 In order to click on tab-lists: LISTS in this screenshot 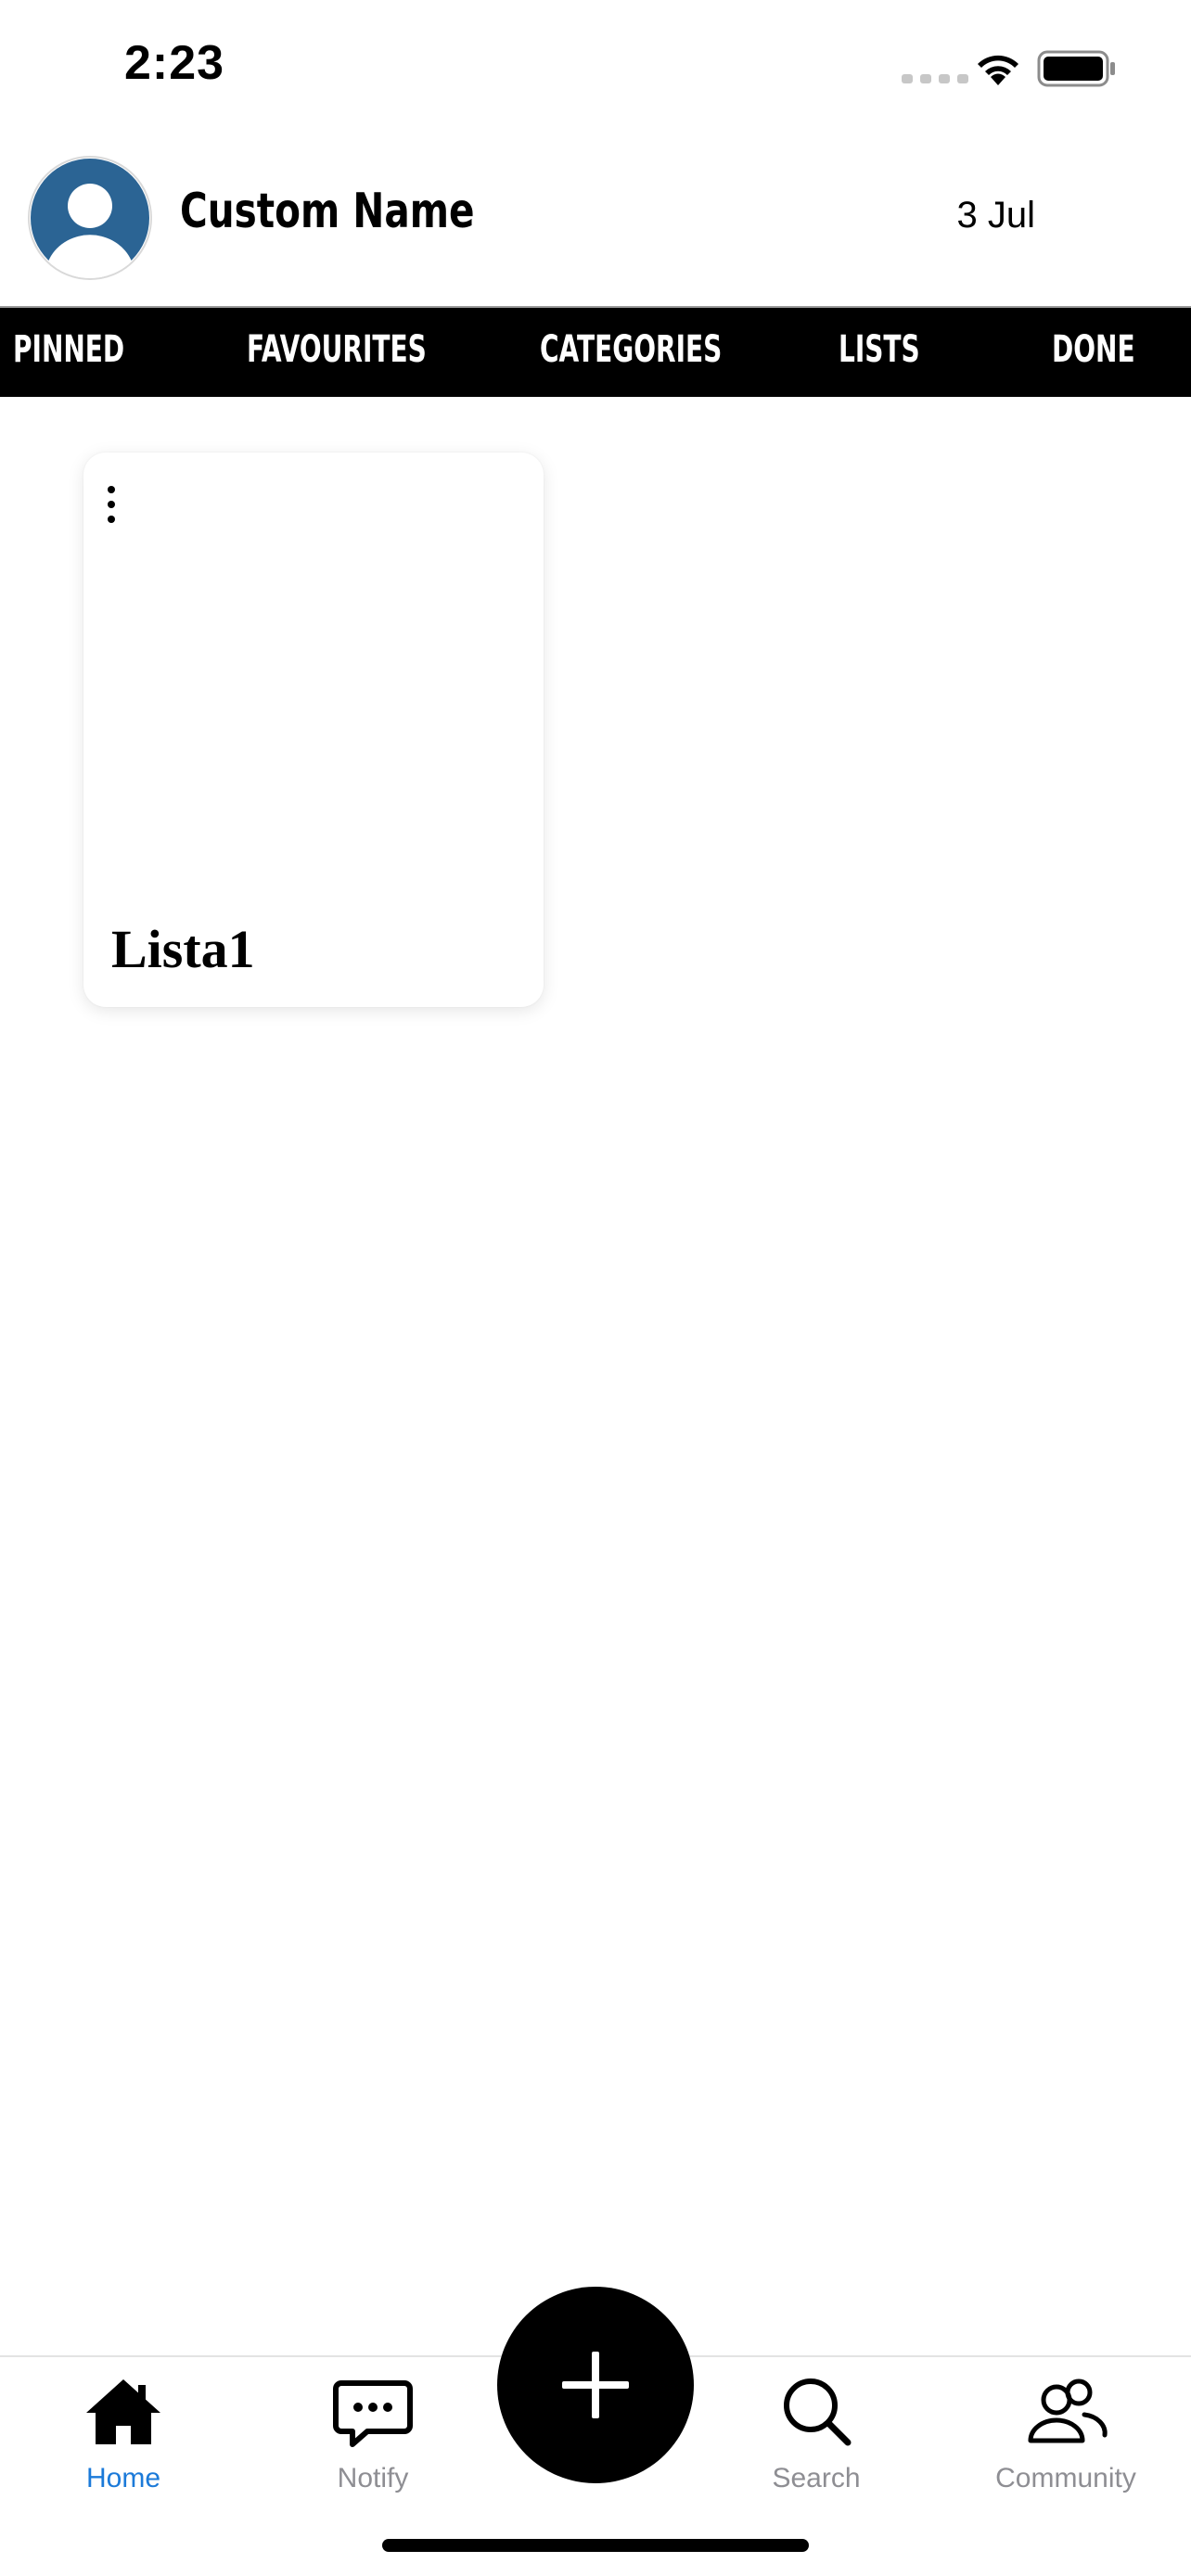, I will do `click(879, 349)`.